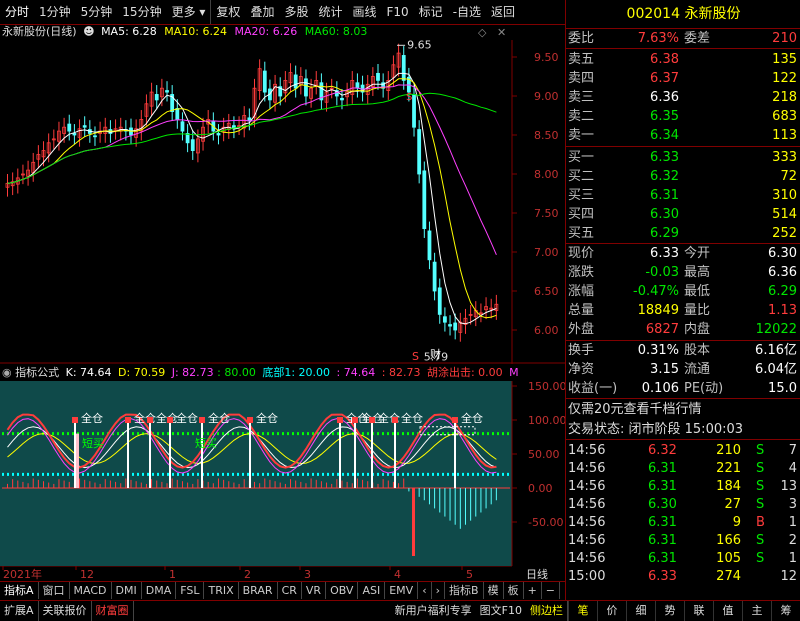 This screenshot has height=621, width=800. What do you see at coordinates (785, 611) in the screenshot?
I see `quote-tab-7: 筹` at bounding box center [785, 611].